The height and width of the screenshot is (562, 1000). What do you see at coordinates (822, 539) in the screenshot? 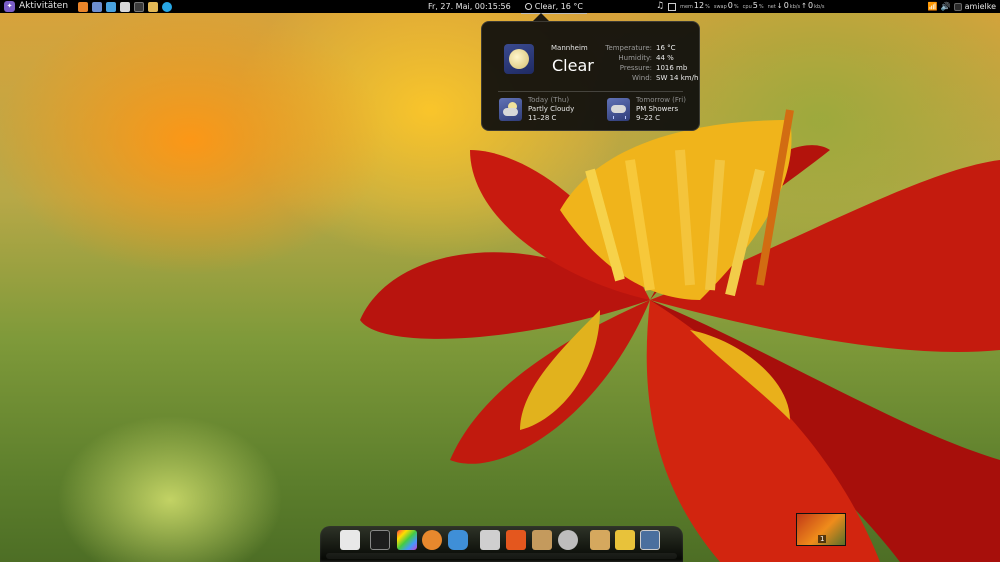
I see `workspace-number: 1` at bounding box center [822, 539].